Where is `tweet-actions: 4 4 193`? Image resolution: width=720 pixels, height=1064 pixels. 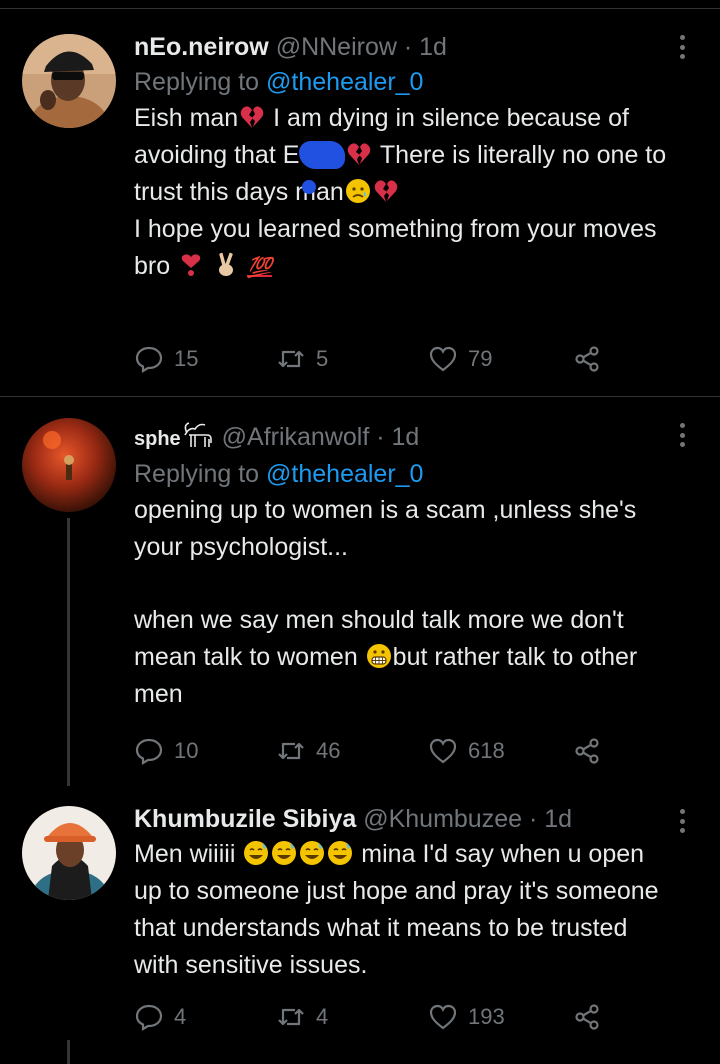 tweet-actions: 4 4 193 is located at coordinates (384, 1017).